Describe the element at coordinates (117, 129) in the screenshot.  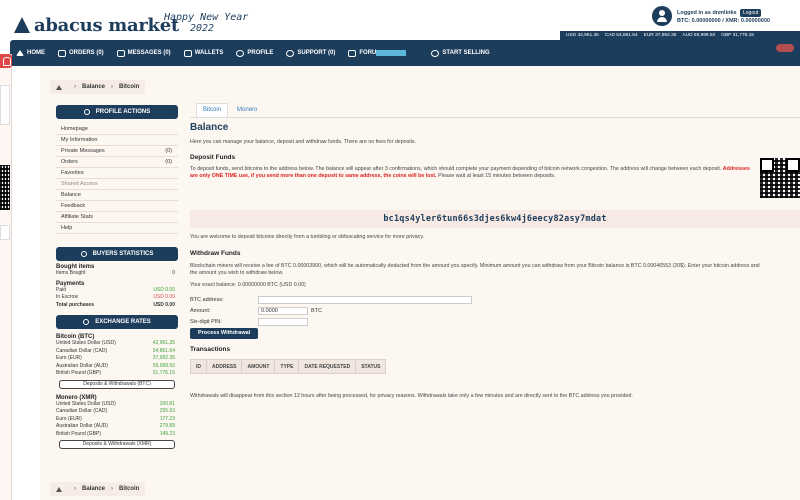
I see `sidebar-item-homepage: Homepage` at that location.